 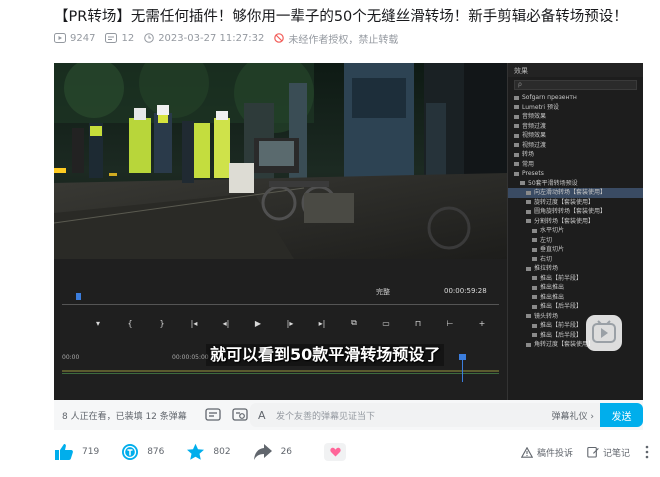 I want to click on effects-tree-label: Sofgarn презентн, so click(x=549, y=97).